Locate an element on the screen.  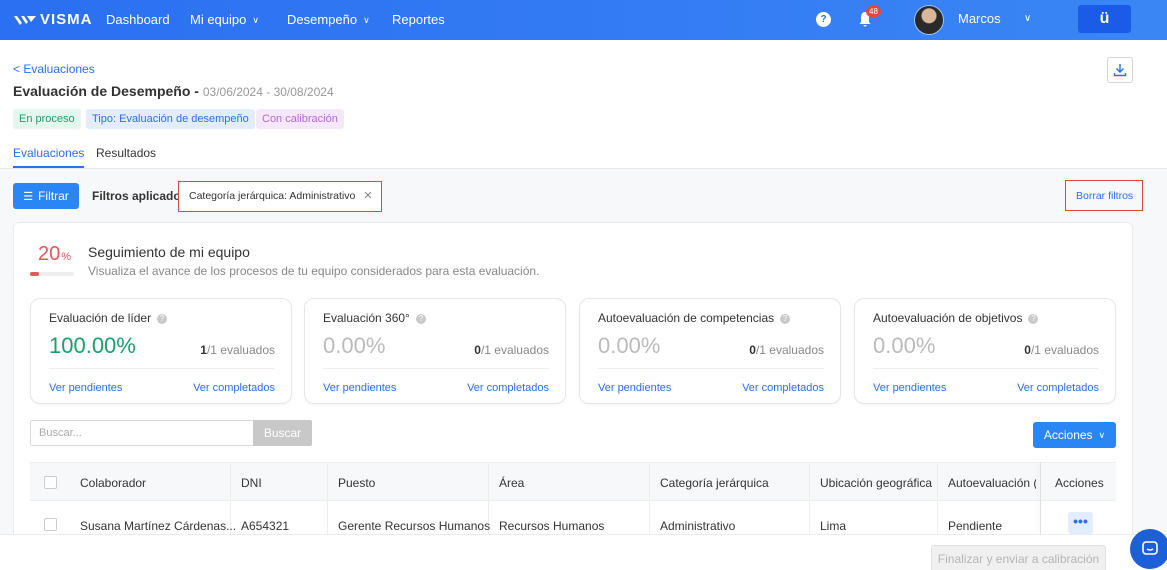
card-title-text: Evaluación de líder is located at coordinates (100, 318).